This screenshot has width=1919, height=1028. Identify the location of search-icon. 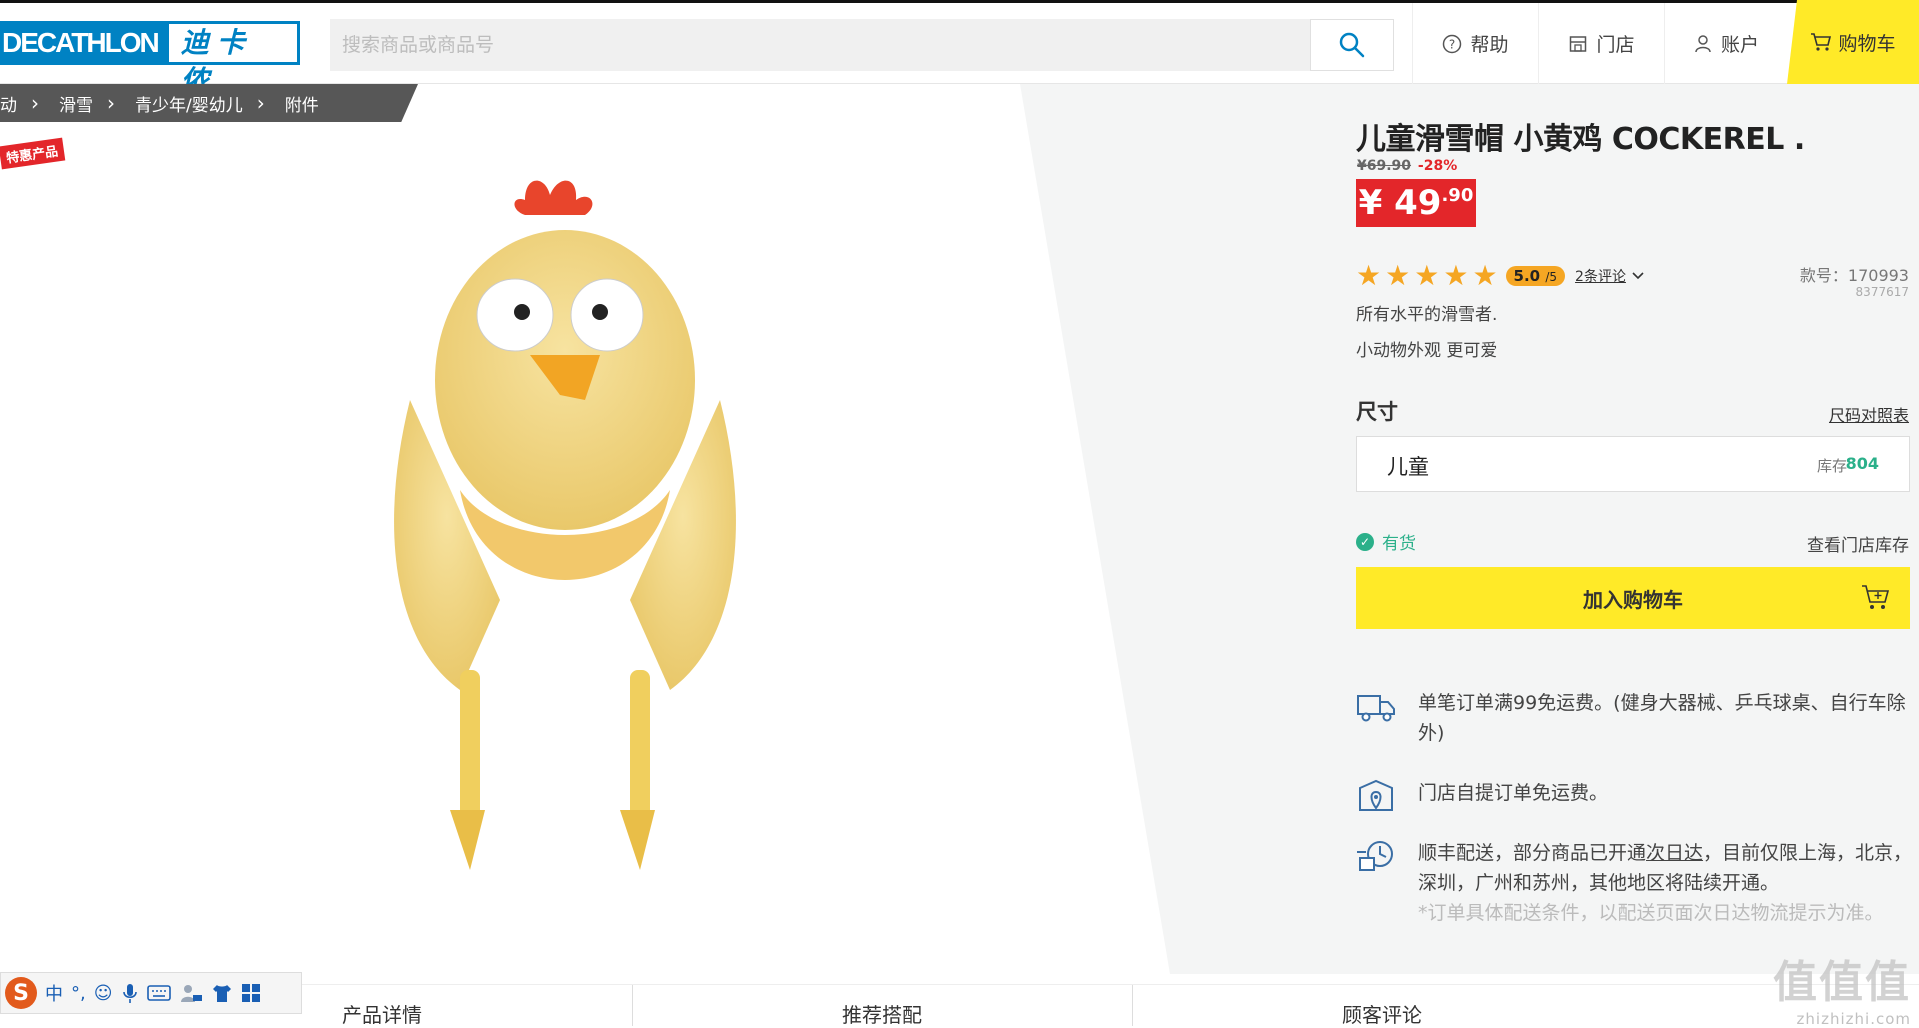
(1352, 45).